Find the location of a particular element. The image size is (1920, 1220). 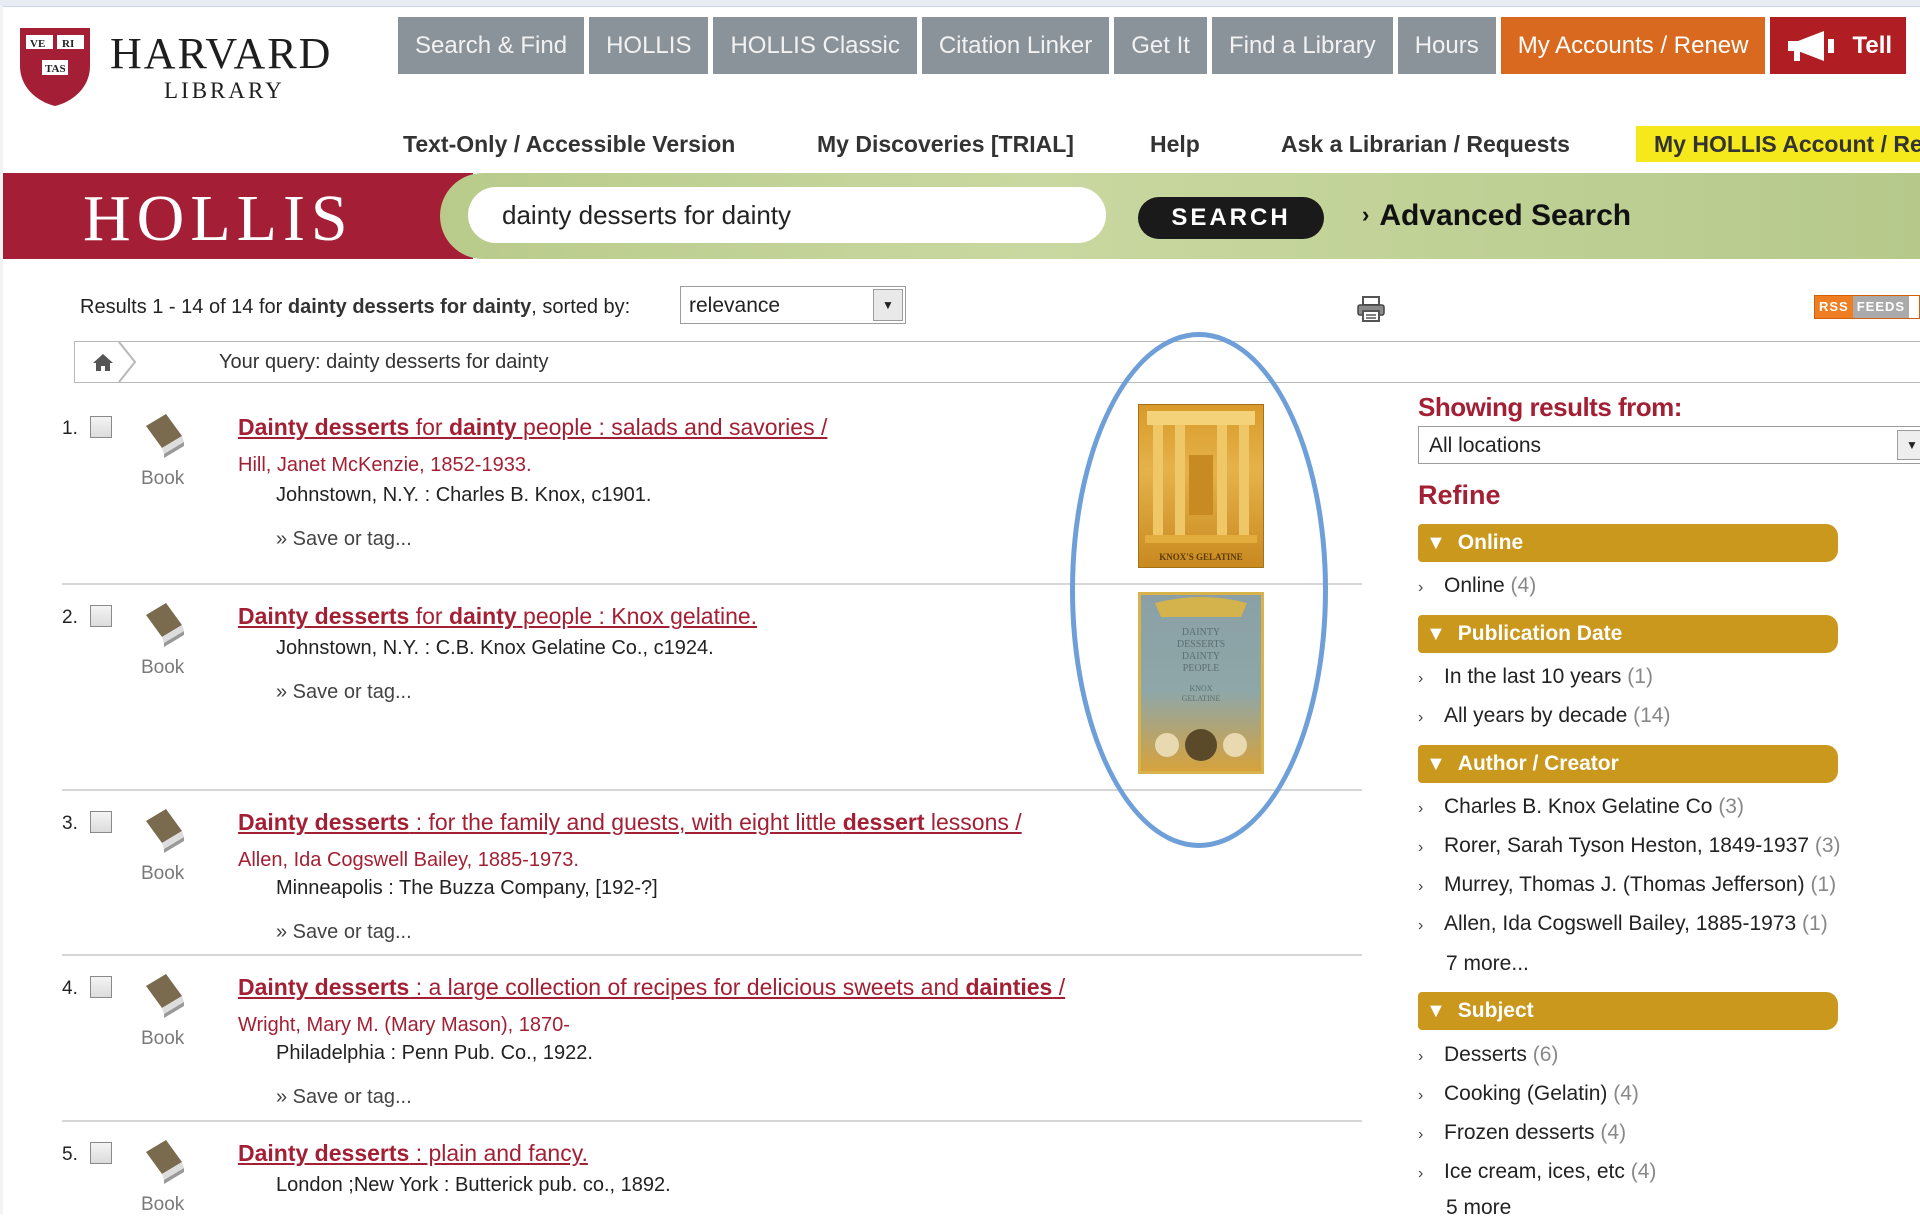

facet-item-subject-1: › Desserts (6) is located at coordinates (1488, 1055).